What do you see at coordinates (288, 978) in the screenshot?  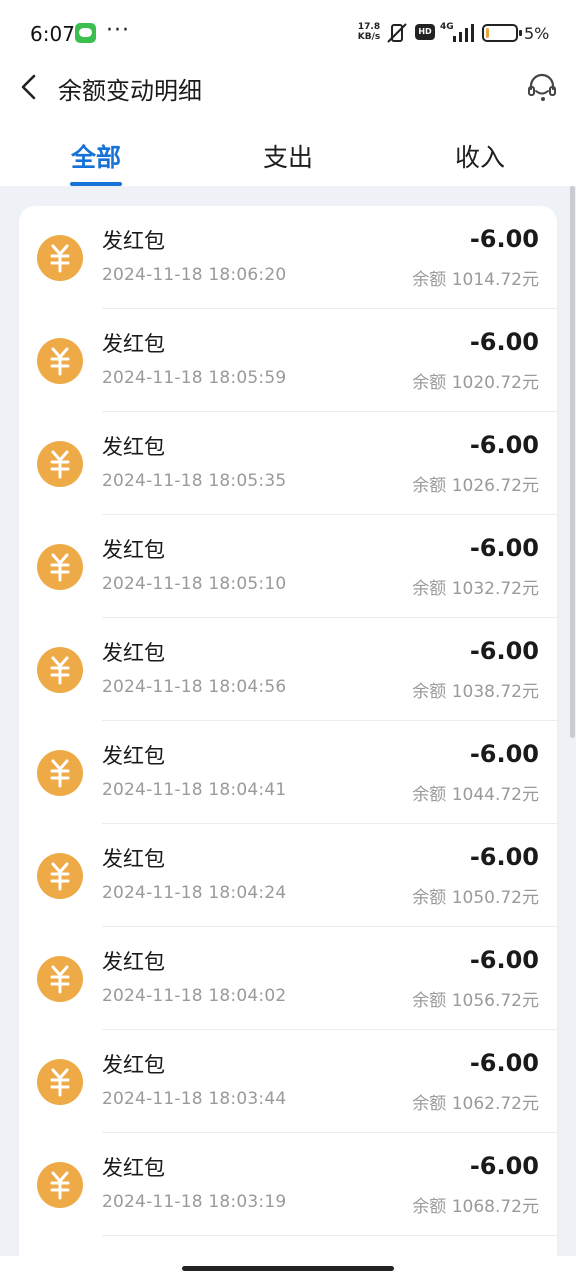 I see `transaction-row: 发红包 2024-11-18 18:04:02 -6.00 余额 1056.72元` at bounding box center [288, 978].